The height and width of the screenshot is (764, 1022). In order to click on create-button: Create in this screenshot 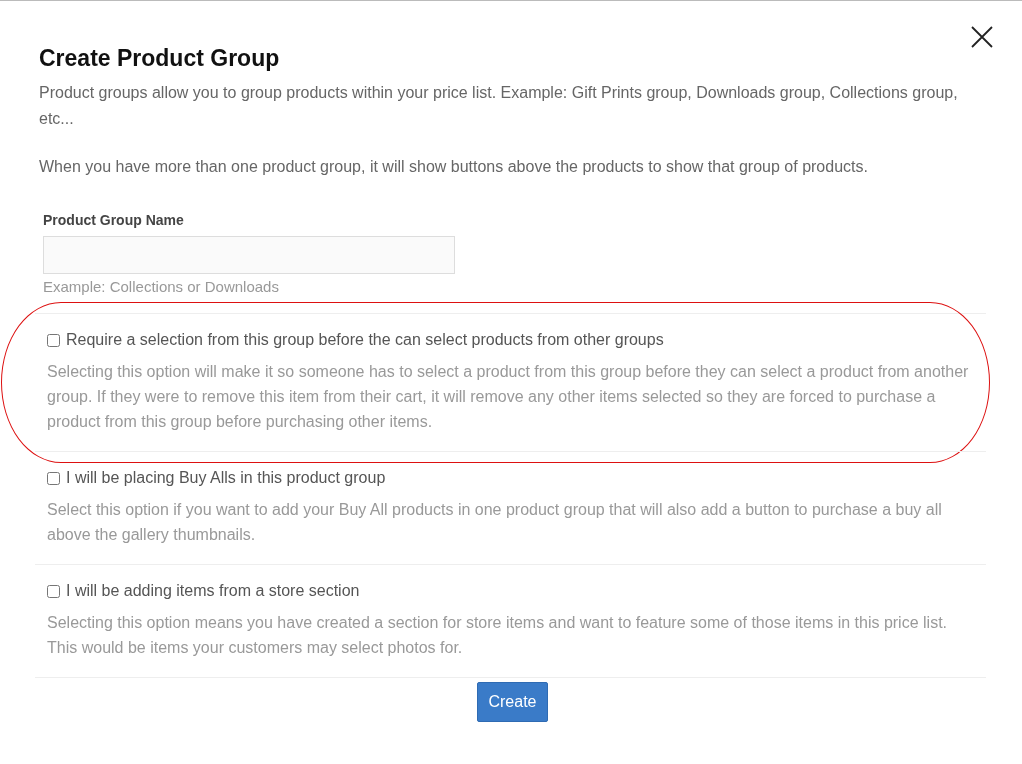, I will do `click(512, 702)`.